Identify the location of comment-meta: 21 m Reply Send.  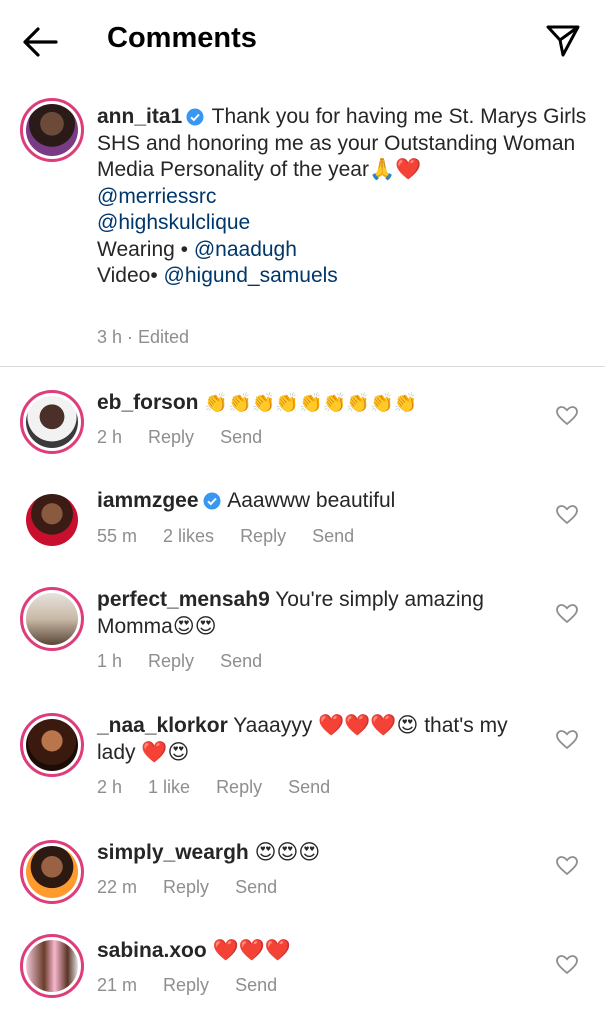
(200, 985).